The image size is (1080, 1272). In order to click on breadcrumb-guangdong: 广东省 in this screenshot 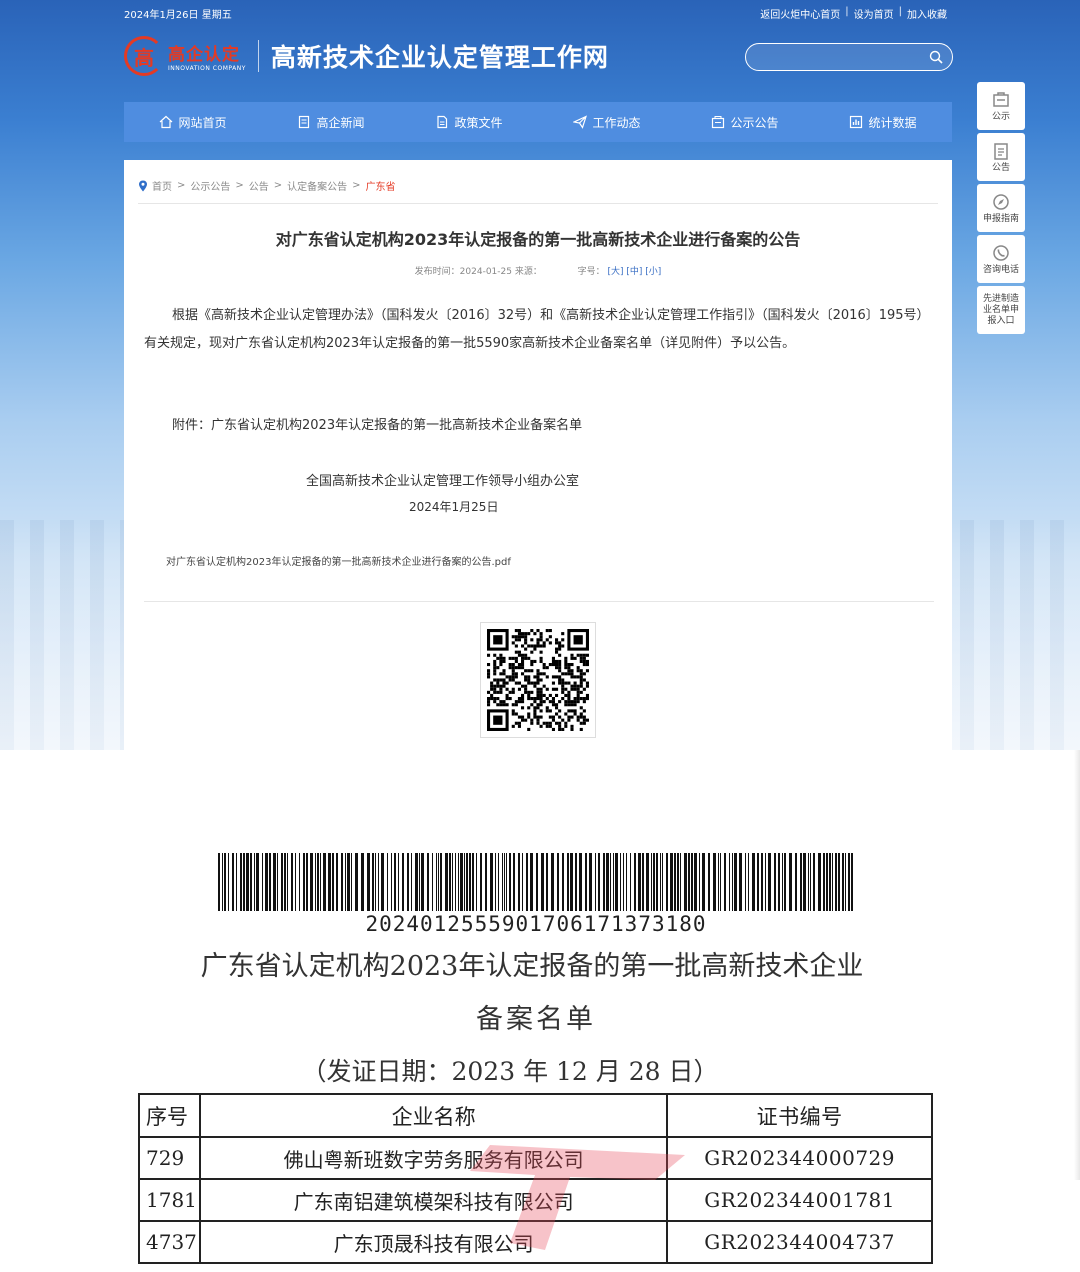, I will do `click(381, 185)`.